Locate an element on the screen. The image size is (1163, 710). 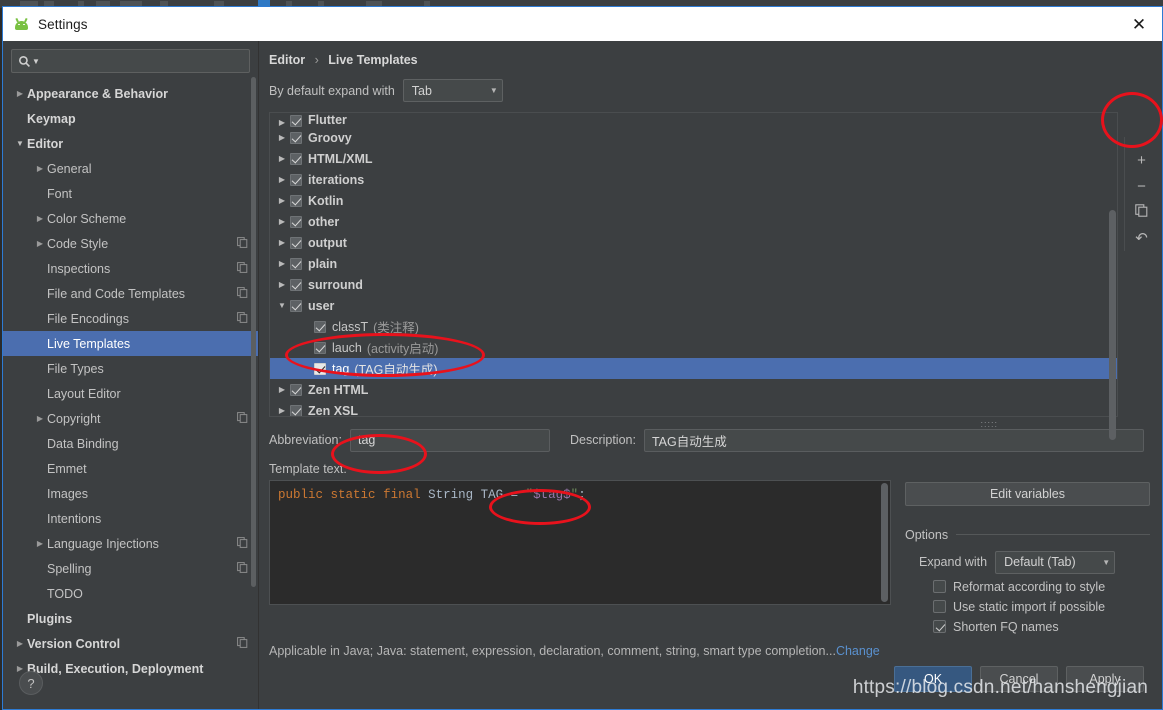
template-tree-scrollbar-thumb is located at coordinates (1112, 325).